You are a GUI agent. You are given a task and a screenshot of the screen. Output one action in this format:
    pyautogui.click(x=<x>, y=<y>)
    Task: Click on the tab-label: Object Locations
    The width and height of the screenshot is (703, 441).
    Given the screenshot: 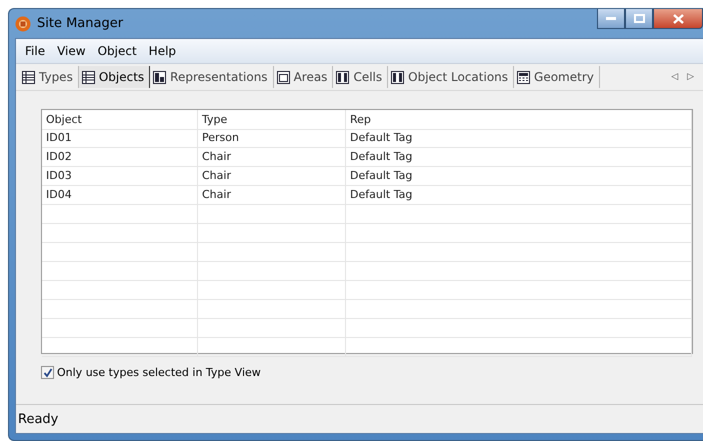 What is the action you would take?
    pyautogui.click(x=458, y=77)
    